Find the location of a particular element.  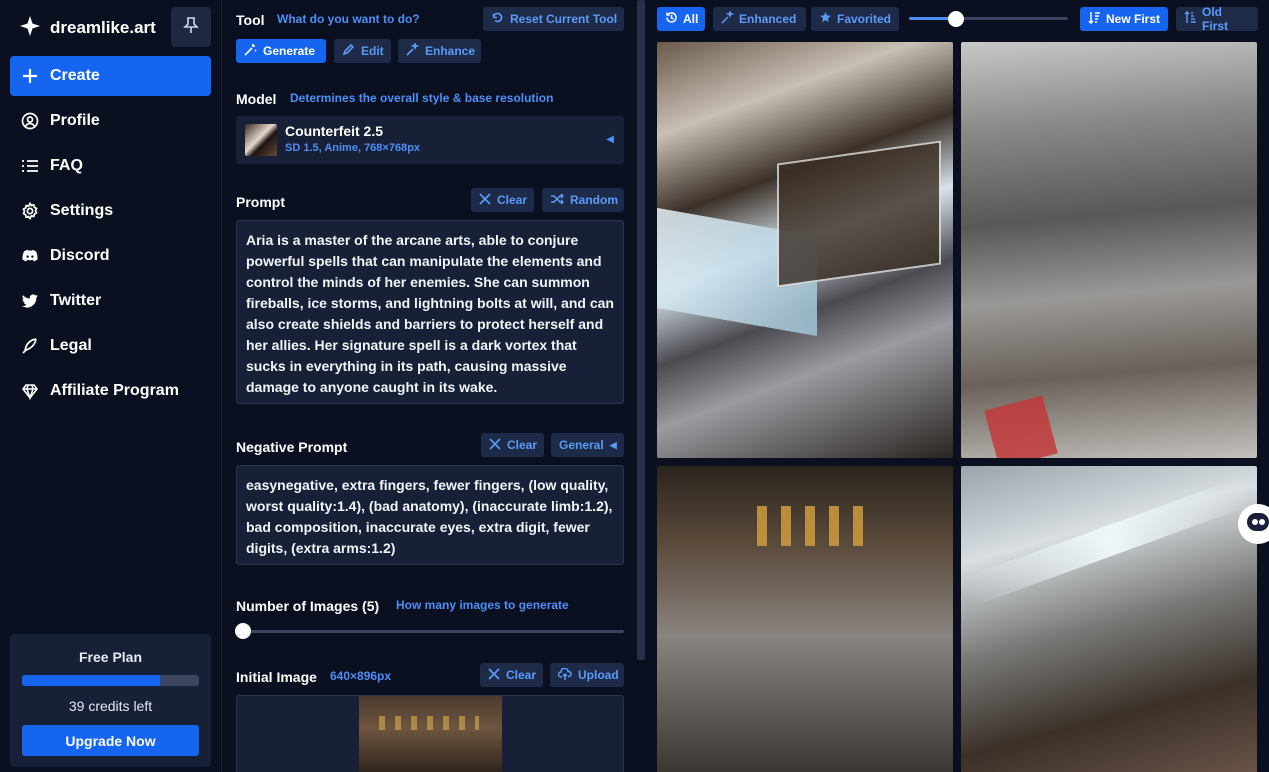

num-images-slider-track is located at coordinates (430, 631).